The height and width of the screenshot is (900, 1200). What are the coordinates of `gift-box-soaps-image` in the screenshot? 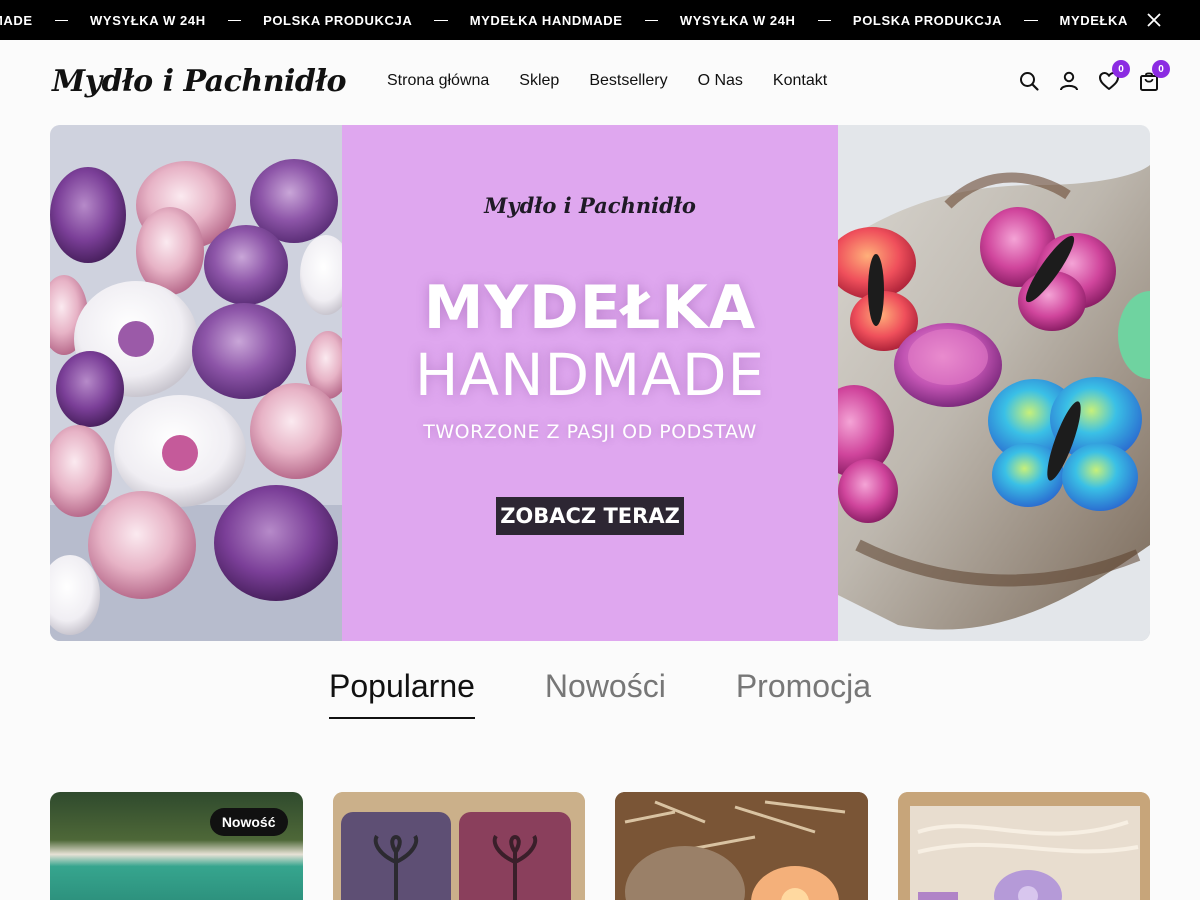 It's located at (741, 846).